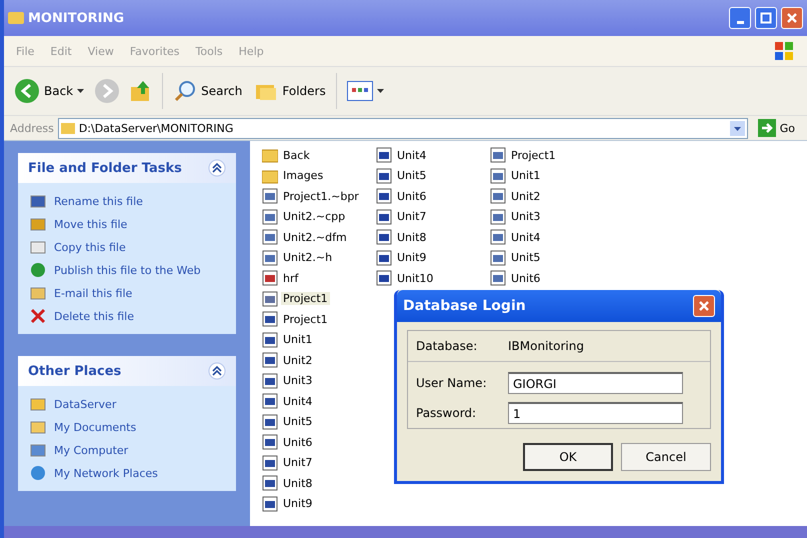 The width and height of the screenshot is (807, 538). I want to click on password-field: 1, so click(595, 413).